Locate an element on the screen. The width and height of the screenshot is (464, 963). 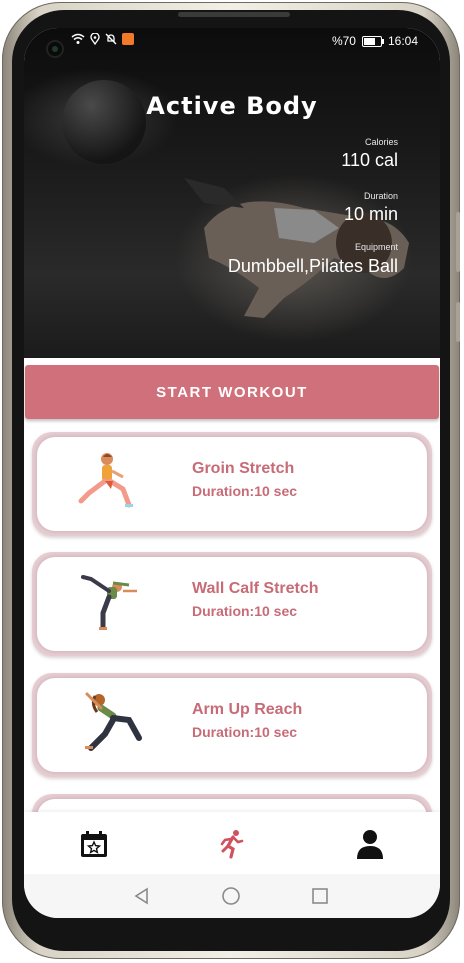
groin-stretch-illustration is located at coordinates (105, 480).